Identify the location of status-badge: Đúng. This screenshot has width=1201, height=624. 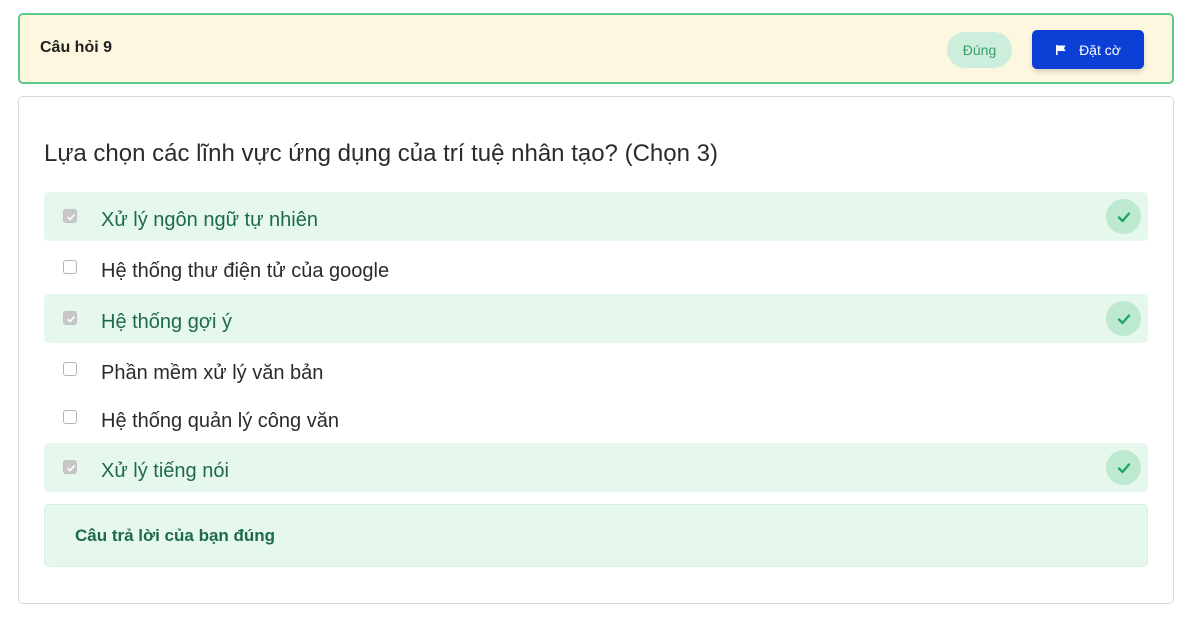
(979, 50).